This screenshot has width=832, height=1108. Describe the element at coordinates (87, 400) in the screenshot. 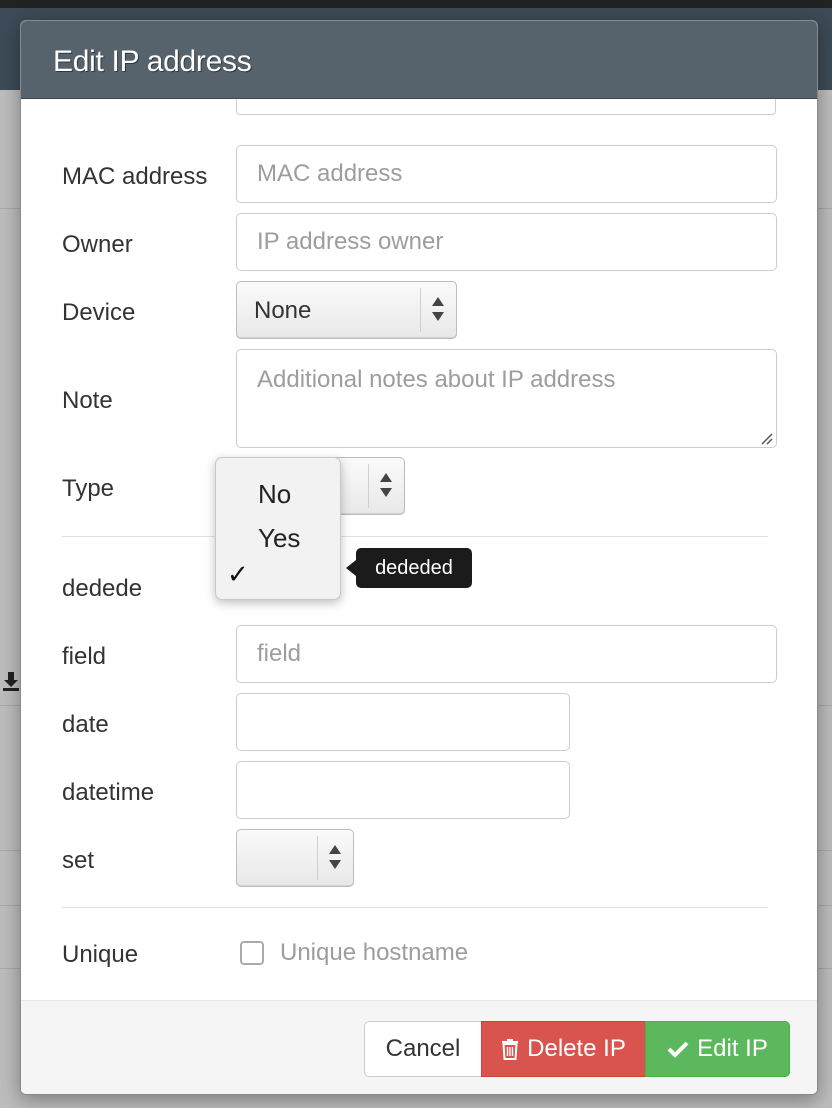

I see `note-label: Note` at that location.